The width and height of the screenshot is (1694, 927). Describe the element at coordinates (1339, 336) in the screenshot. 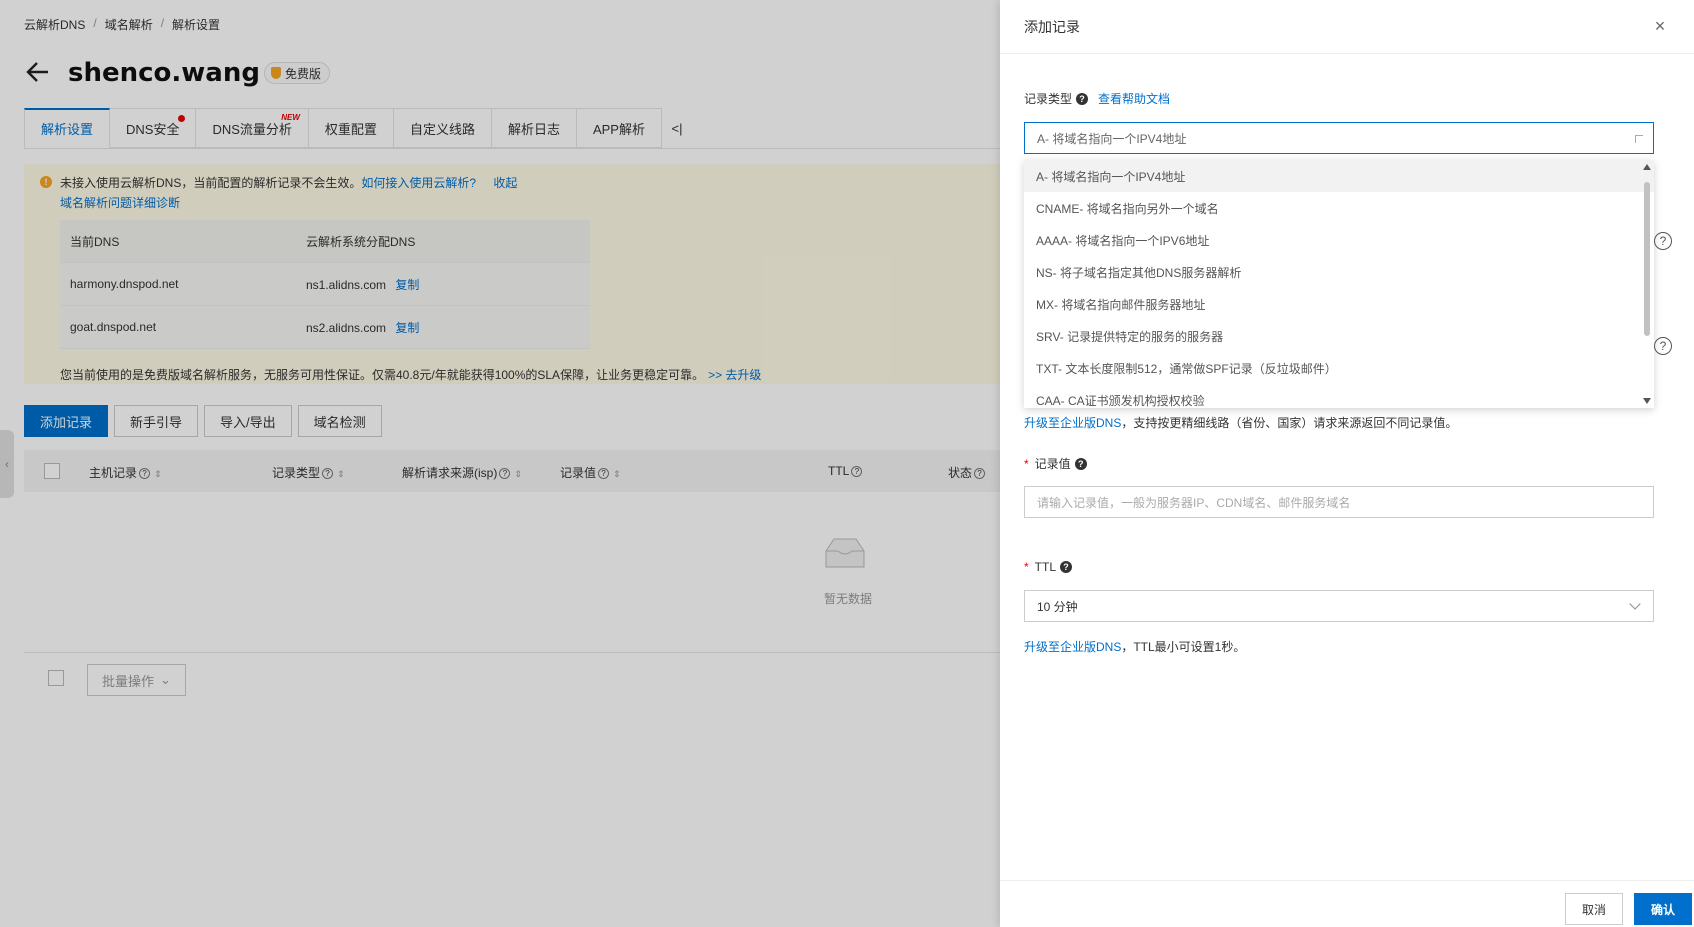

I see `option-srv: SRV- 记录提供特定的服务的服务器` at that location.